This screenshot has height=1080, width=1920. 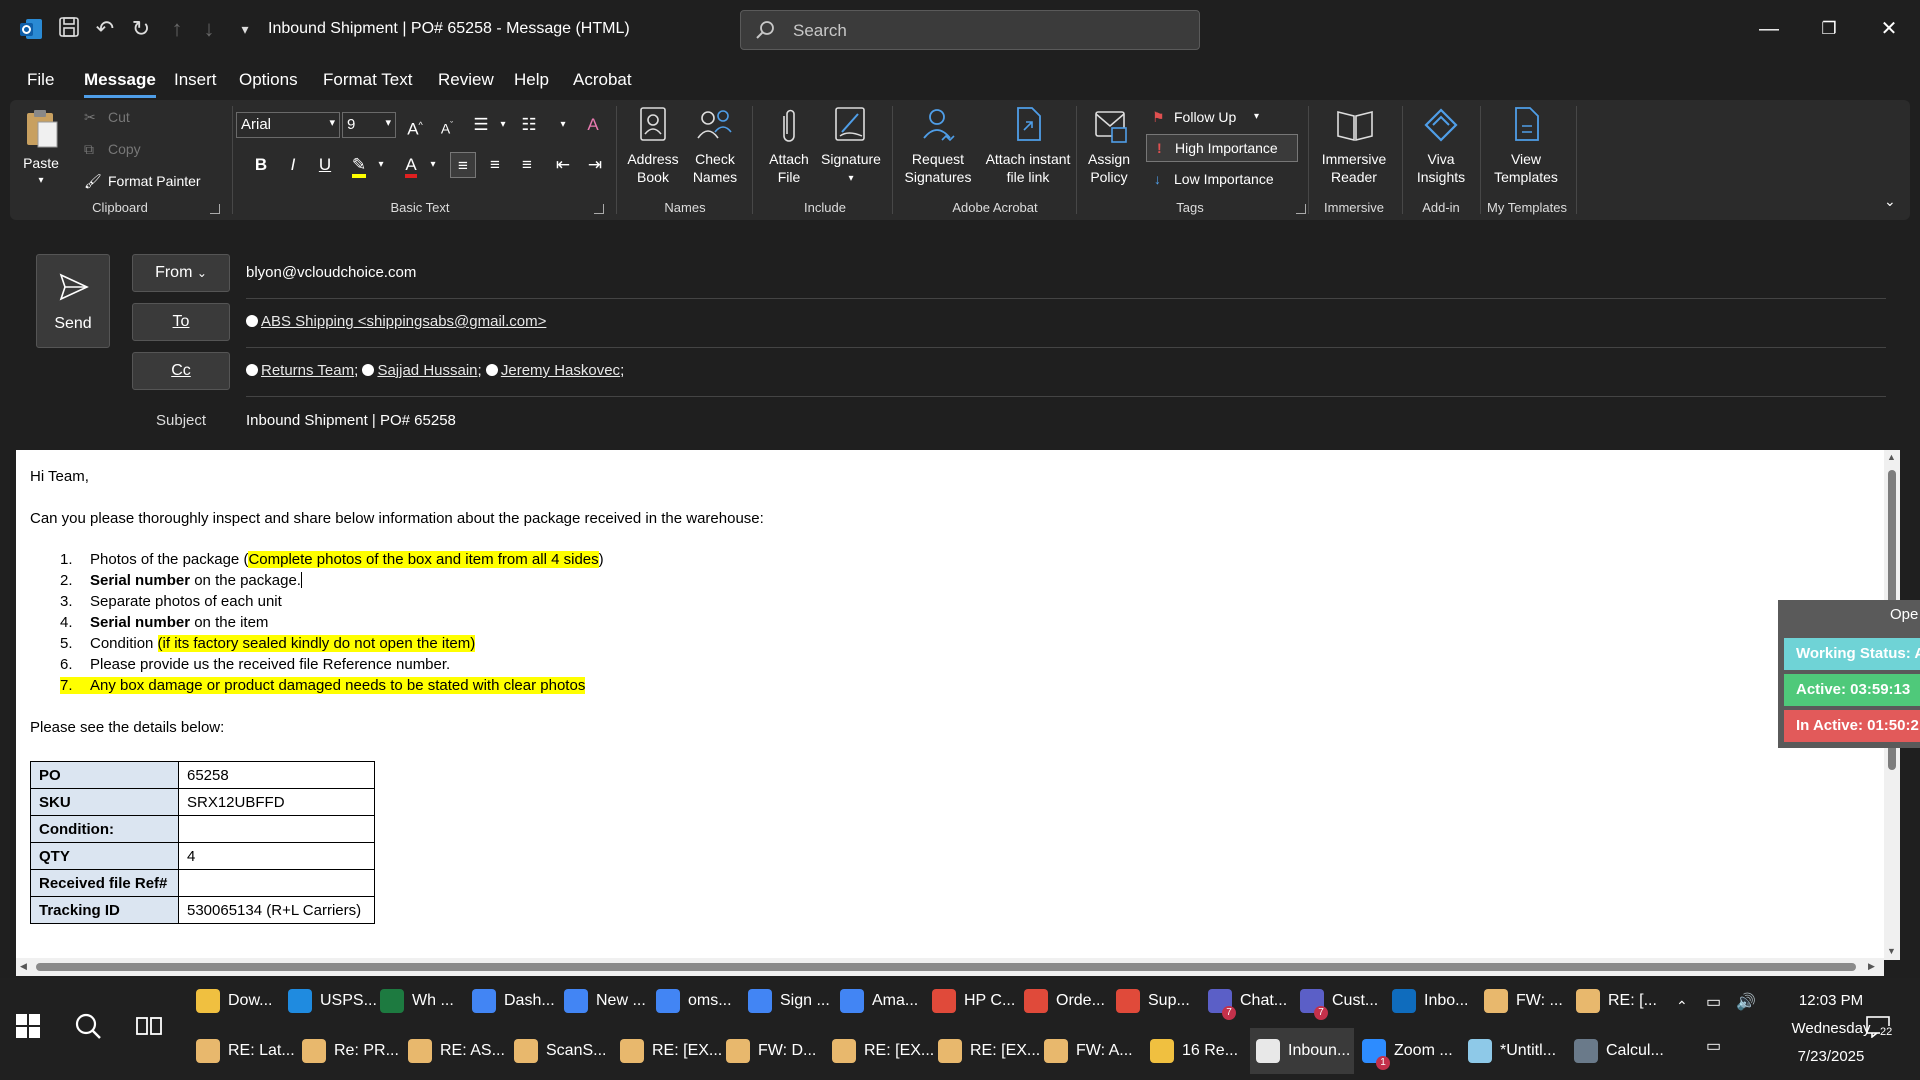 What do you see at coordinates (69, 29) in the screenshot?
I see `save-icon` at bounding box center [69, 29].